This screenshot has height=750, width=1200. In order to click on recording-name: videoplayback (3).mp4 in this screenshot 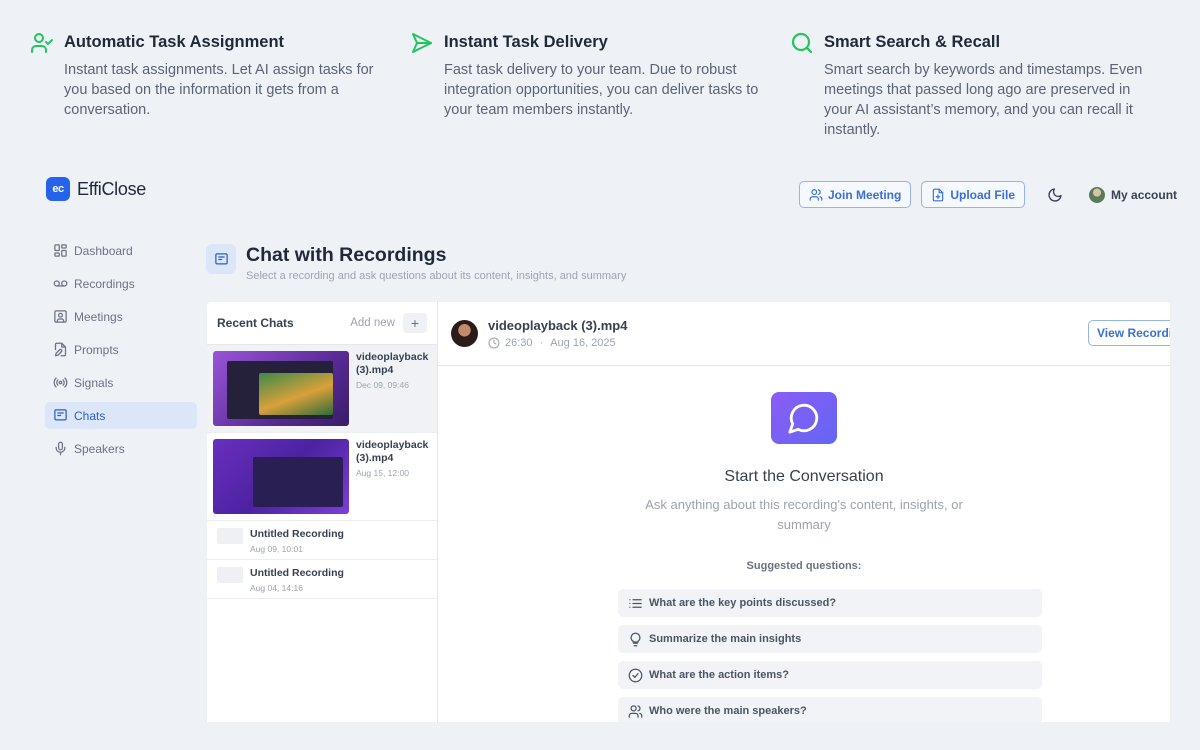, I will do `click(558, 325)`.